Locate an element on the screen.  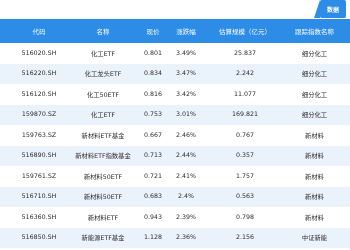
header-name: 名称 is located at coordinates (103, 32).